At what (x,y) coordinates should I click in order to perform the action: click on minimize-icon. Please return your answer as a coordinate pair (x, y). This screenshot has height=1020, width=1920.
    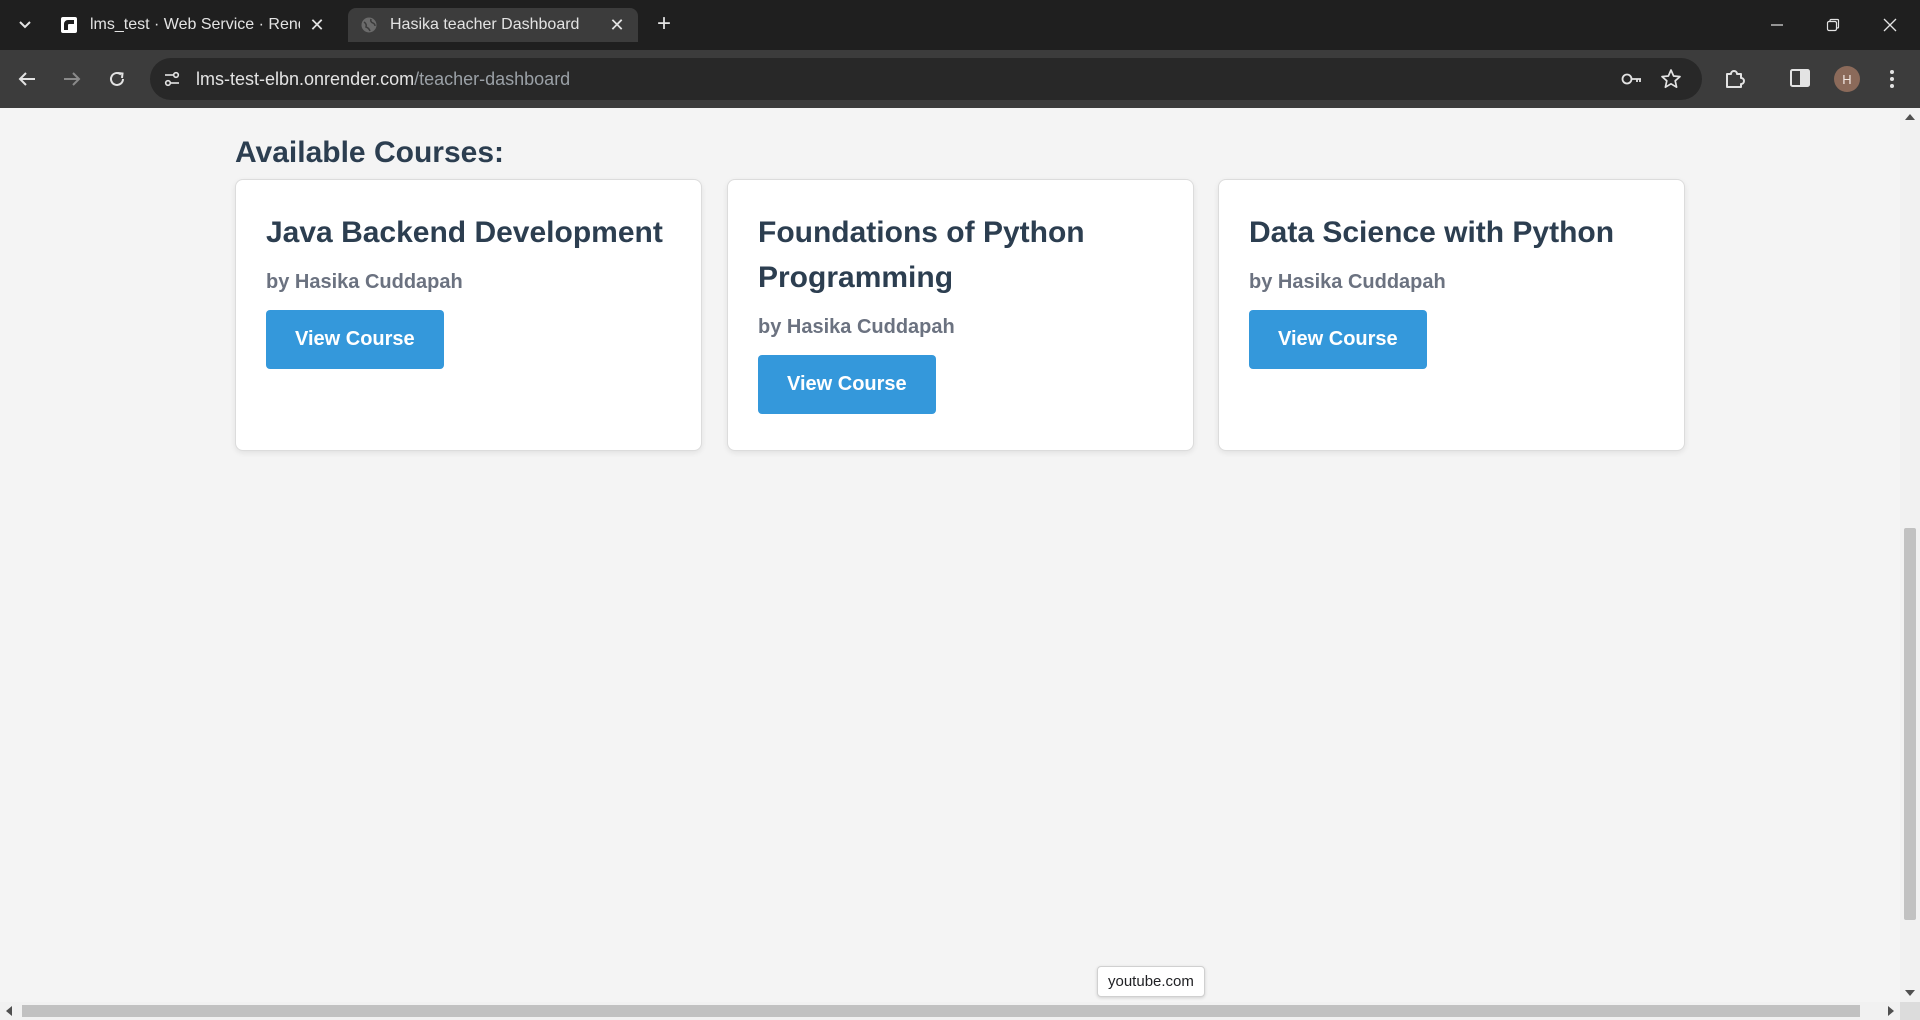
    Looking at the image, I should click on (1777, 25).